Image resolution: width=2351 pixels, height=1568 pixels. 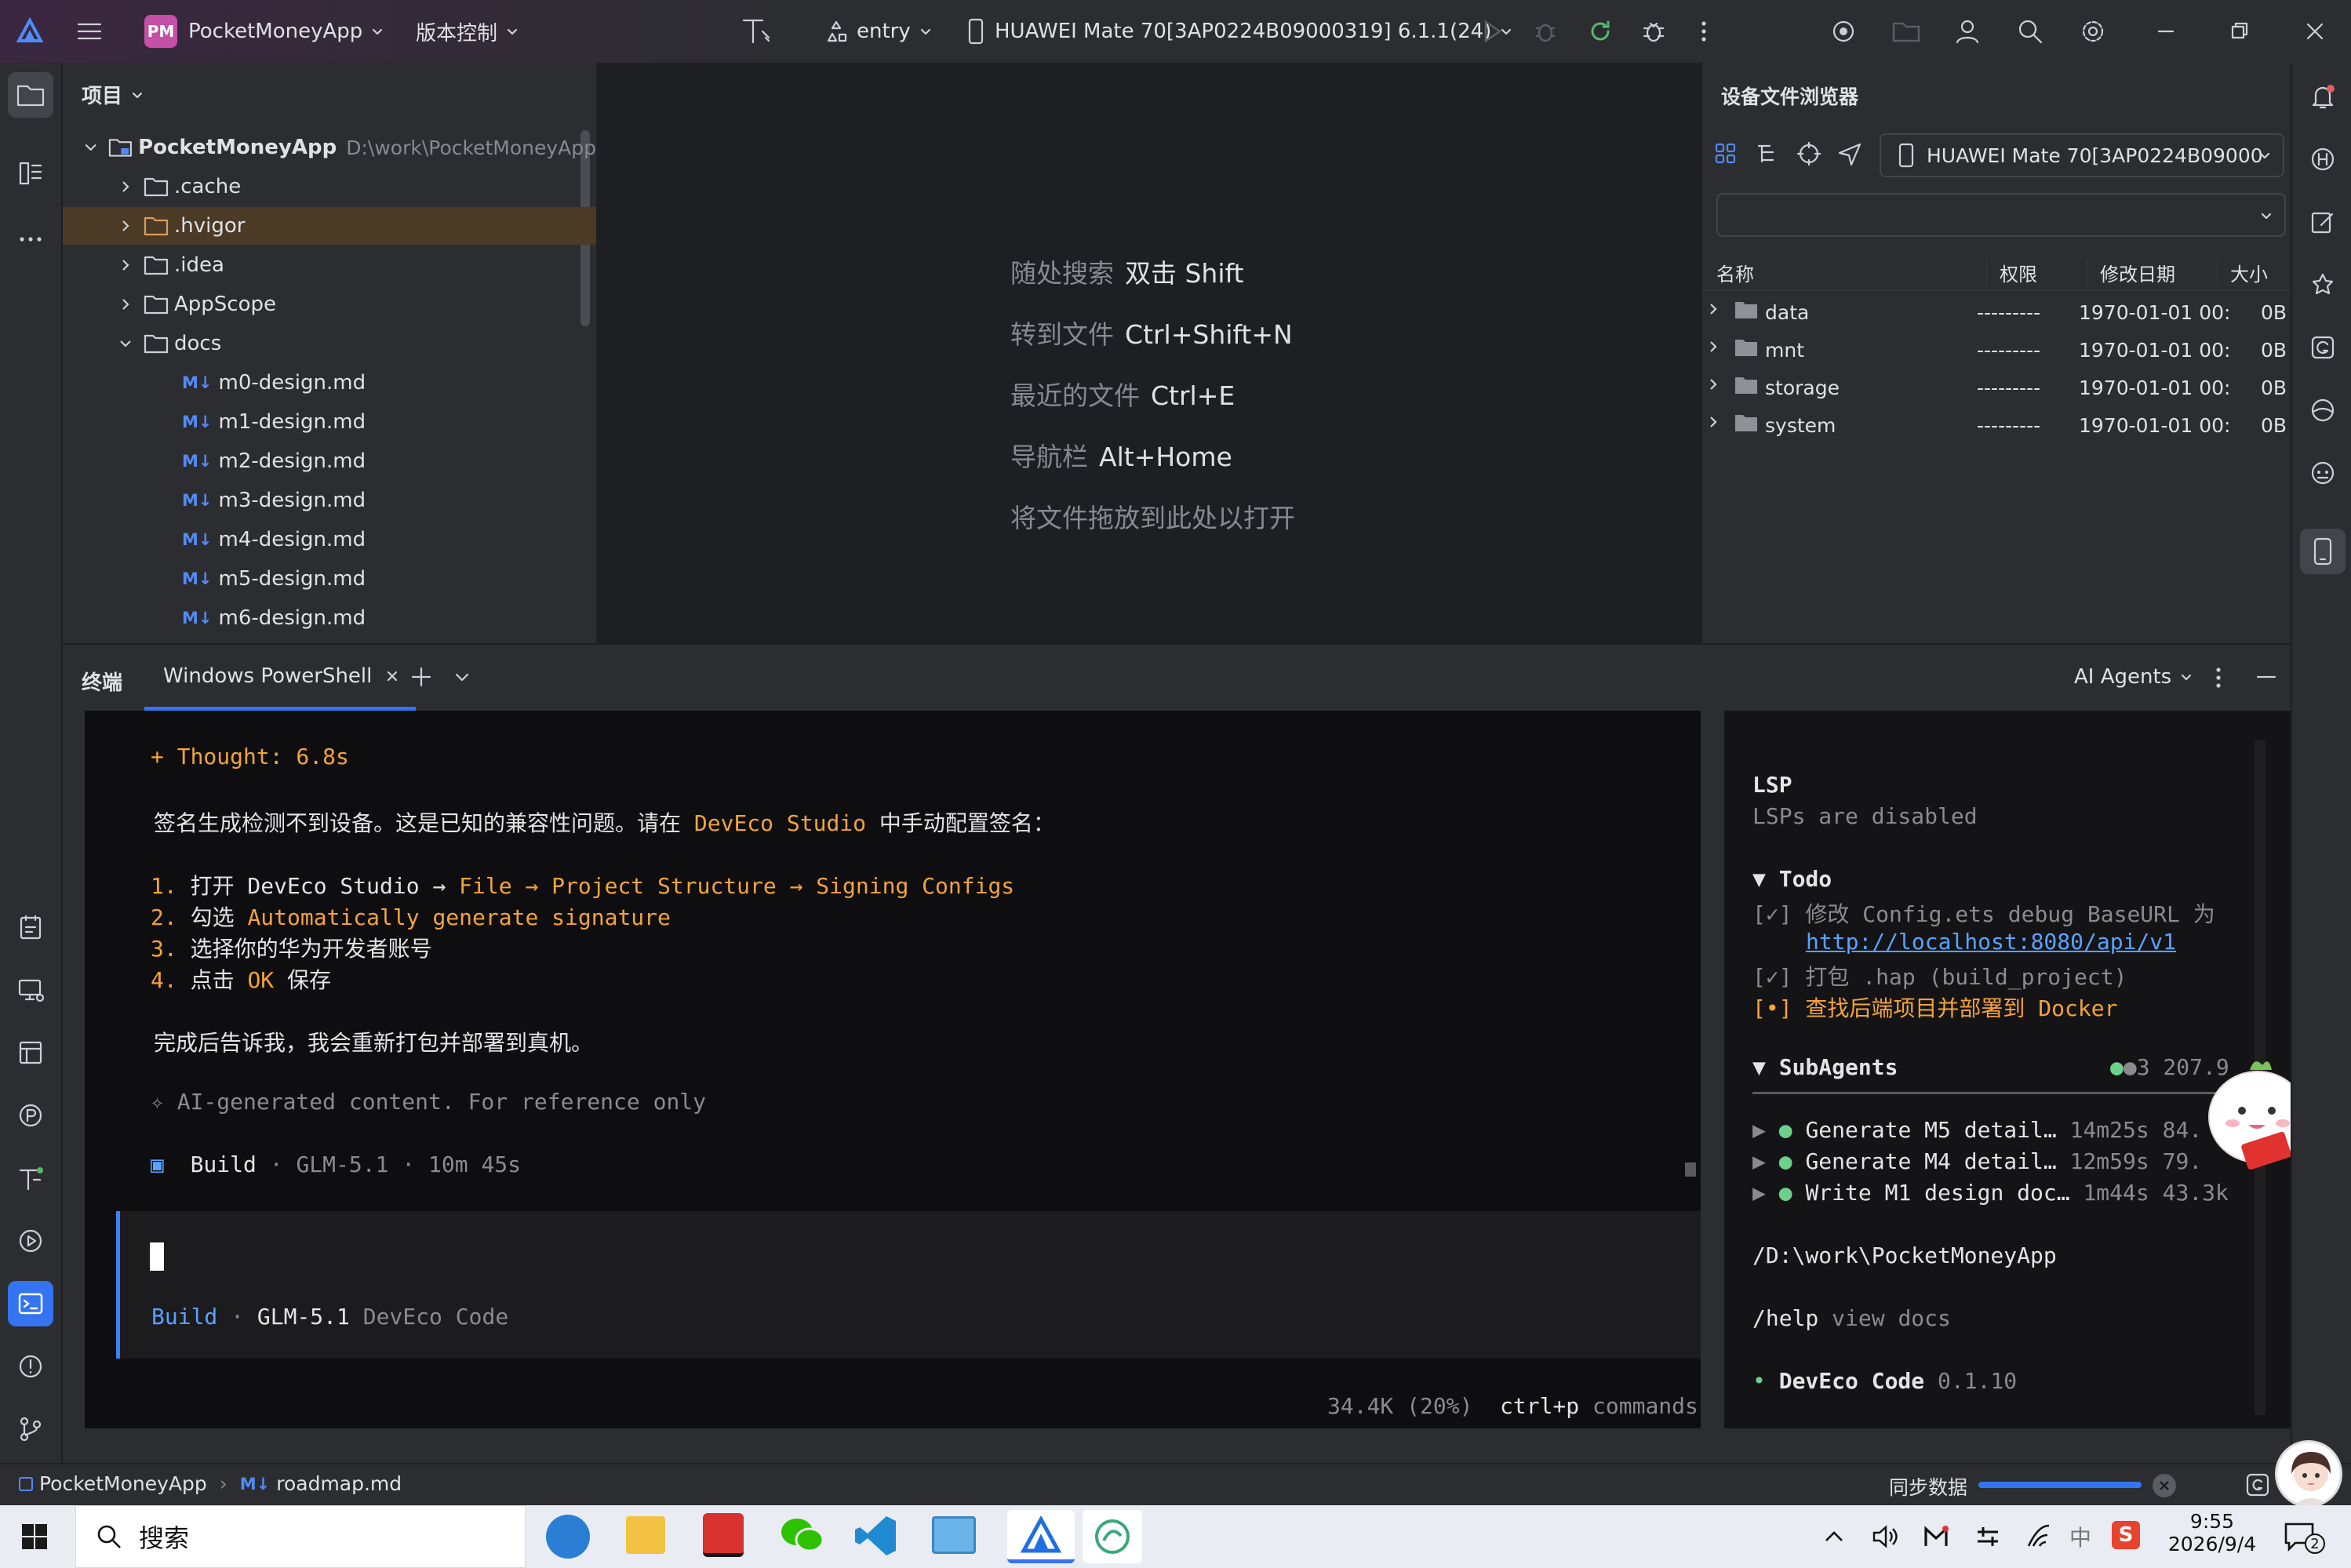 What do you see at coordinates (2166, 31) in the screenshot?
I see `minimize-icon` at bounding box center [2166, 31].